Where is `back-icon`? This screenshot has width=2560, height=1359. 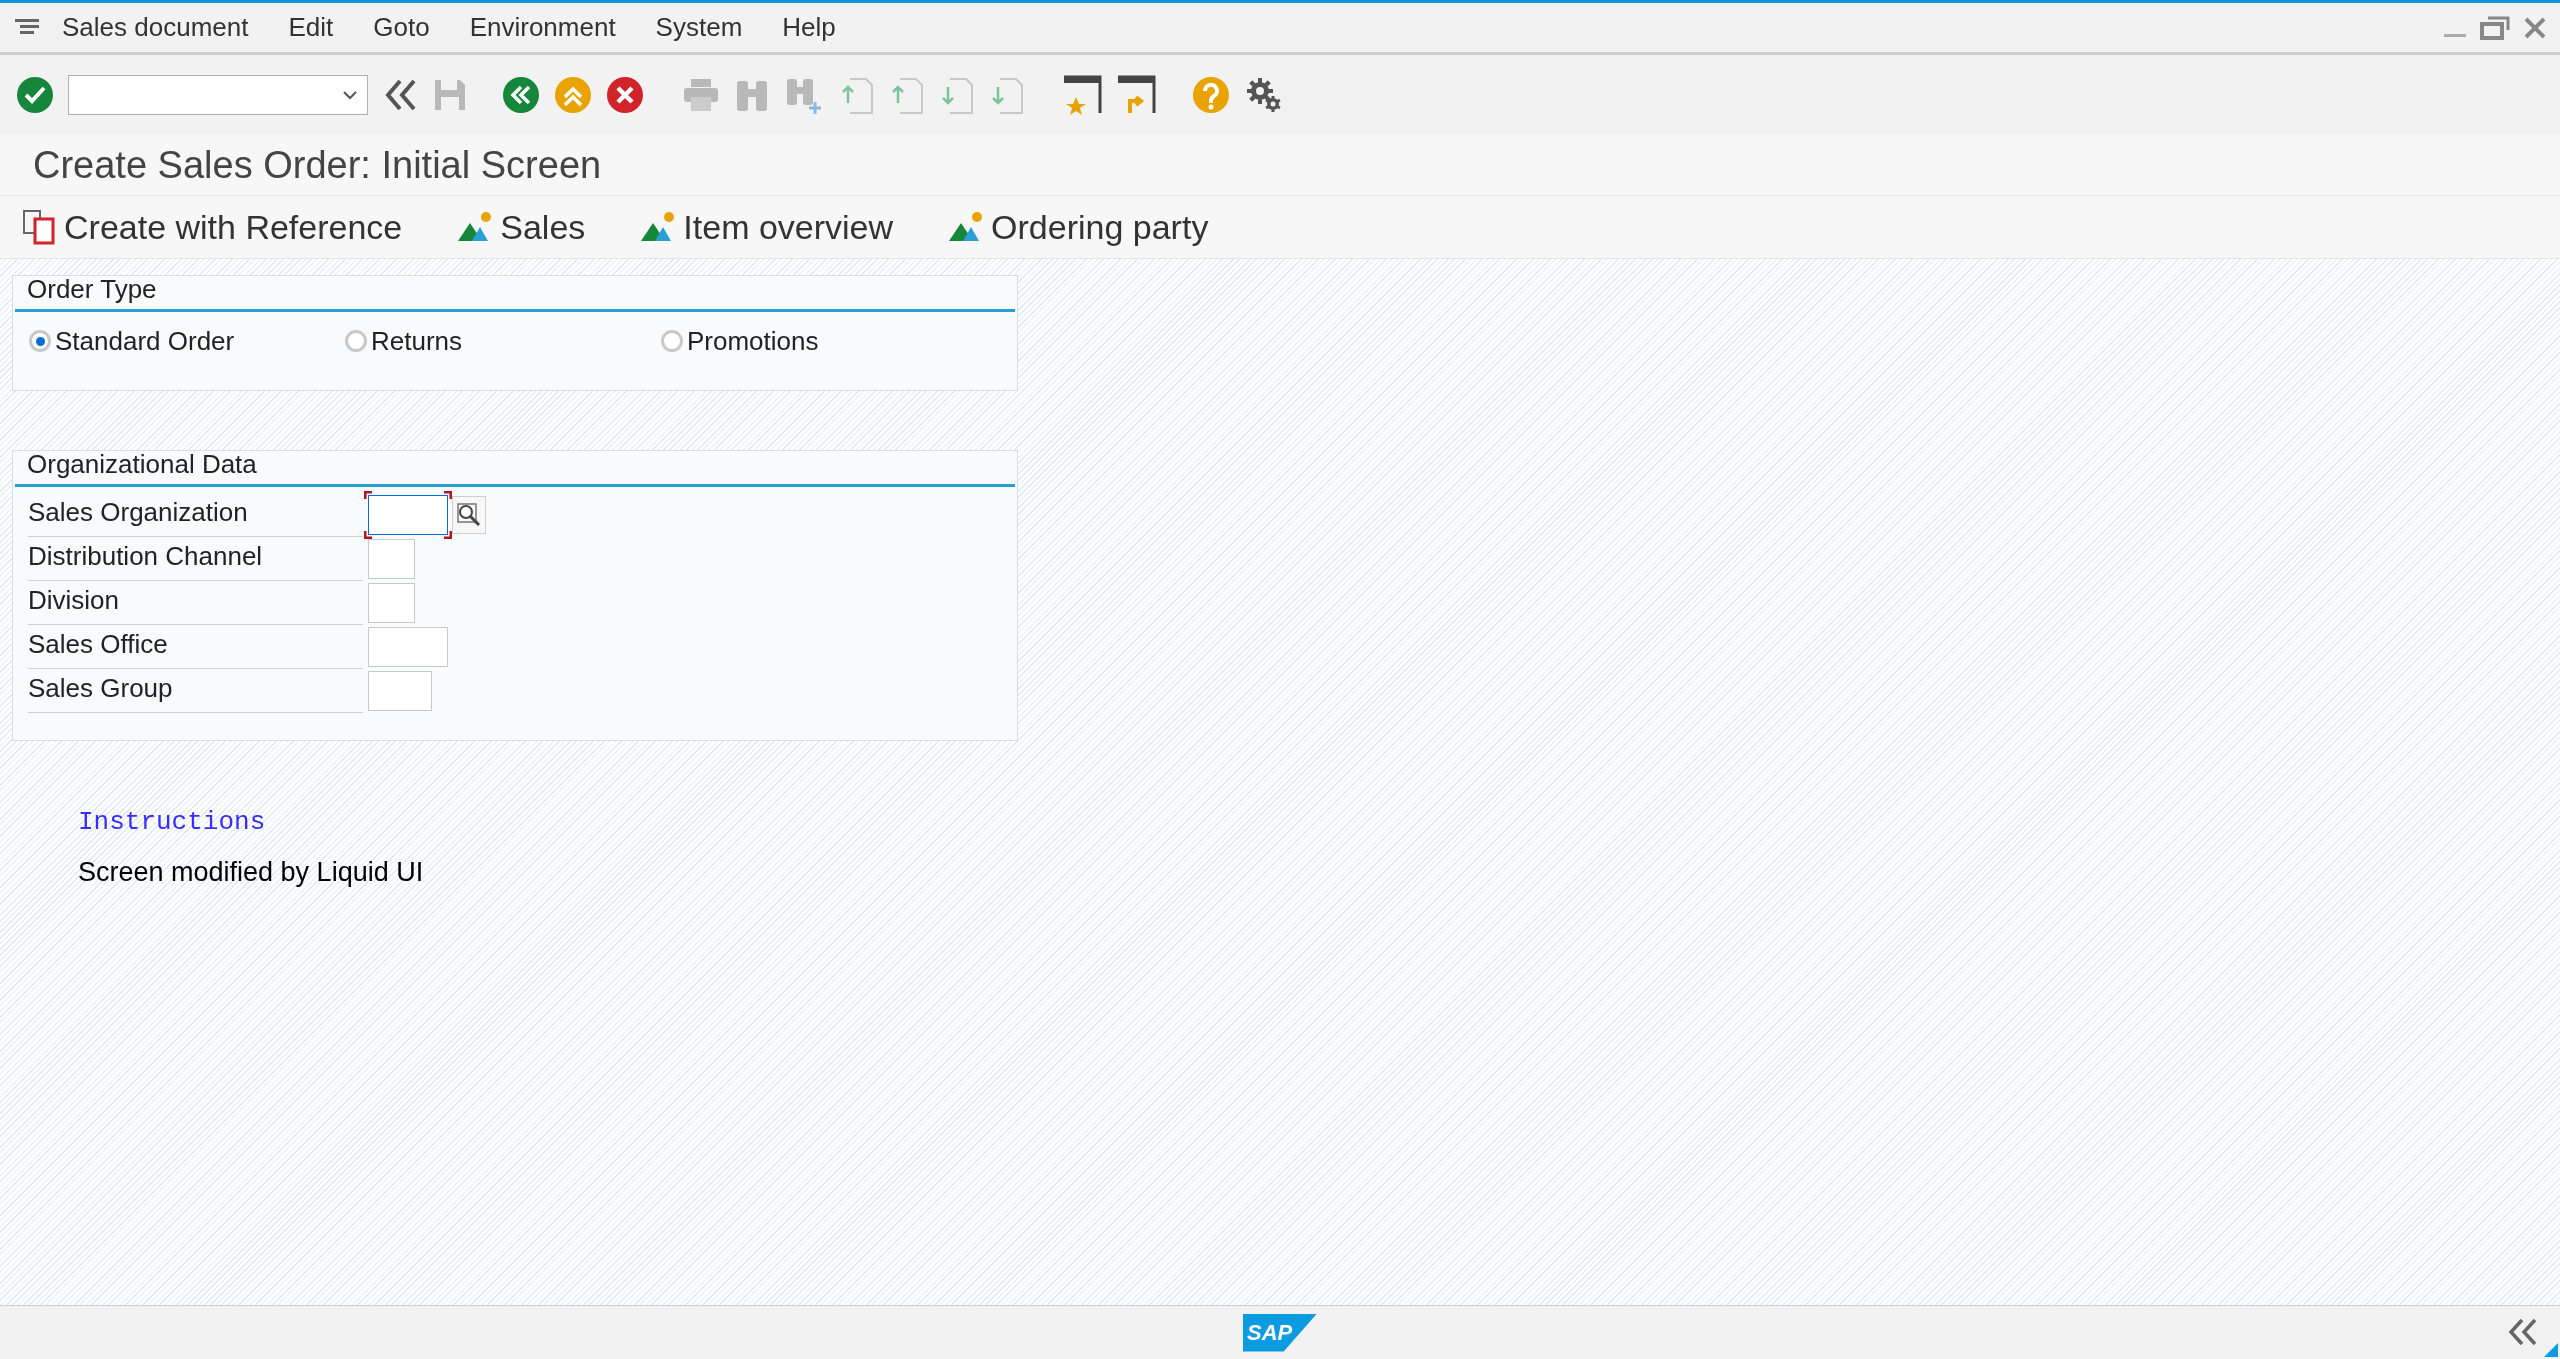
back-icon is located at coordinates (521, 95).